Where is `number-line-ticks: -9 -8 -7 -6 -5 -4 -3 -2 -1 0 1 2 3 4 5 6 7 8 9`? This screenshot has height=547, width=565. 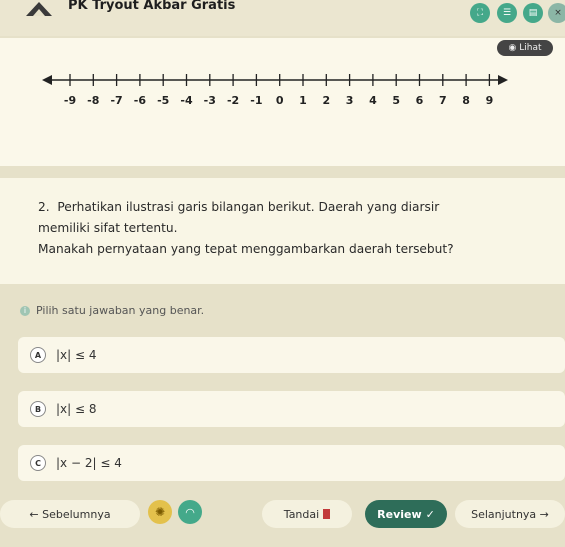
number-line-ticks: -9 -8 -7 -6 -5 -4 -3 -2 -1 0 1 2 3 4 5 6 7 8 9 is located at coordinates (278, 90).